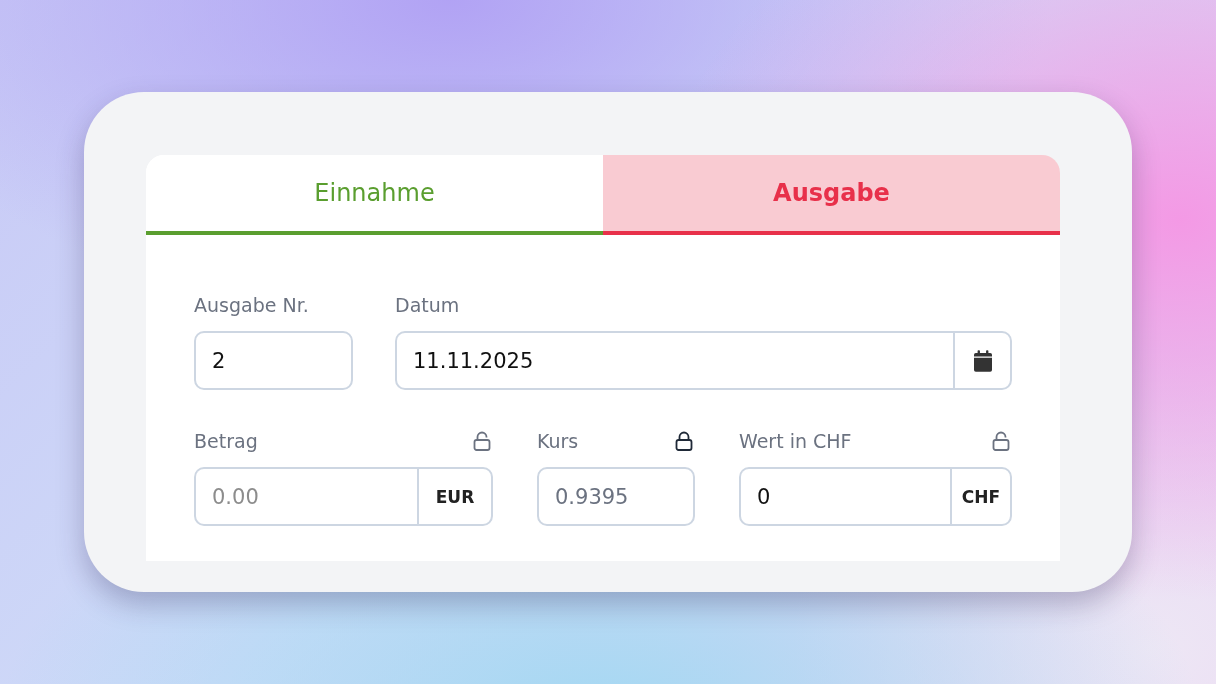  Describe the element at coordinates (844, 496) in the screenshot. I see `input-field: 0` at that location.